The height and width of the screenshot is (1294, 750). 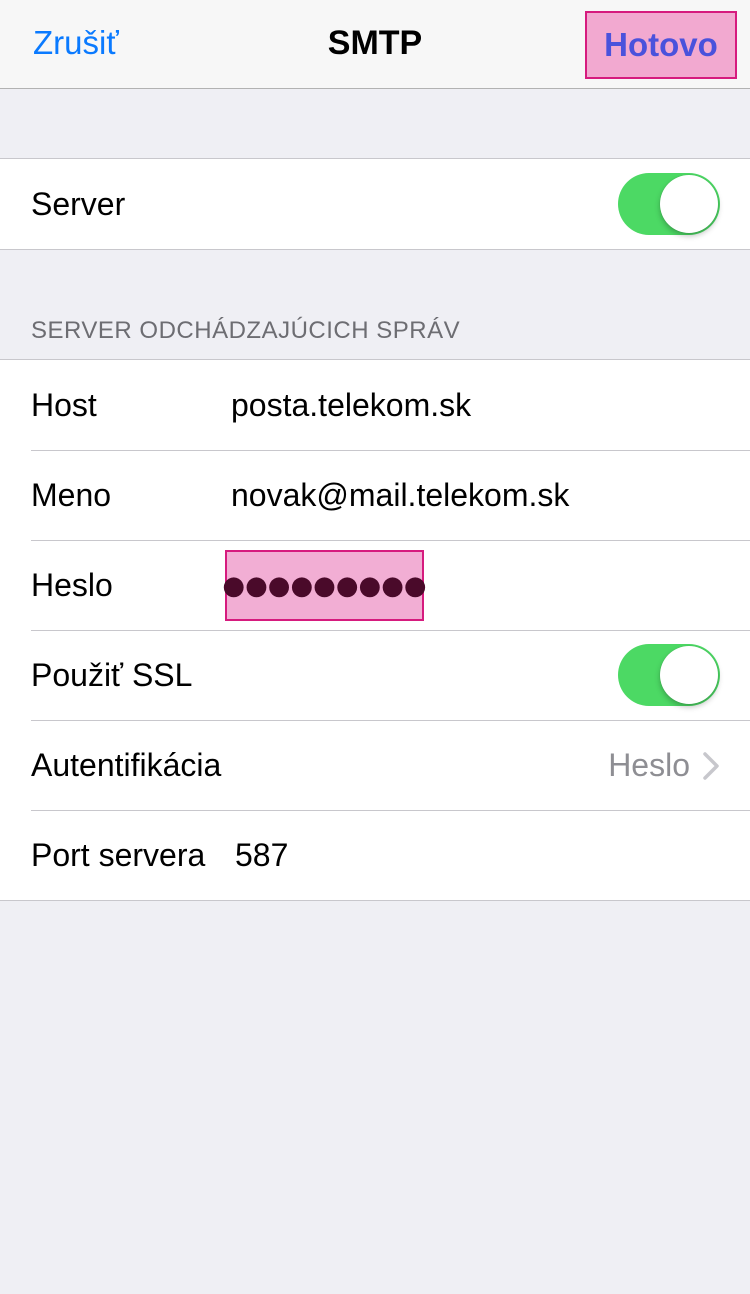 I want to click on chevron-right-icon, so click(x=711, y=766).